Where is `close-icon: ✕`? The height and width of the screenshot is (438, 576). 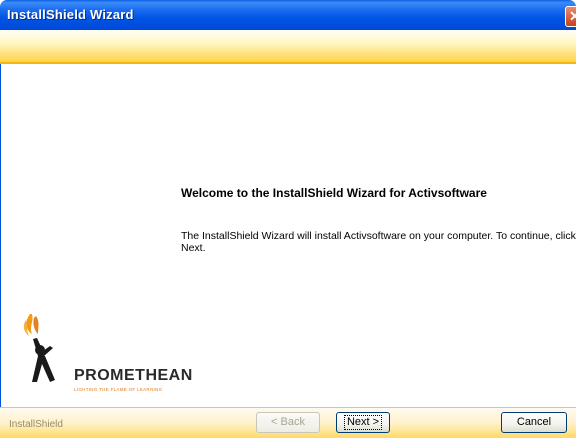 close-icon: ✕ is located at coordinates (572, 16).